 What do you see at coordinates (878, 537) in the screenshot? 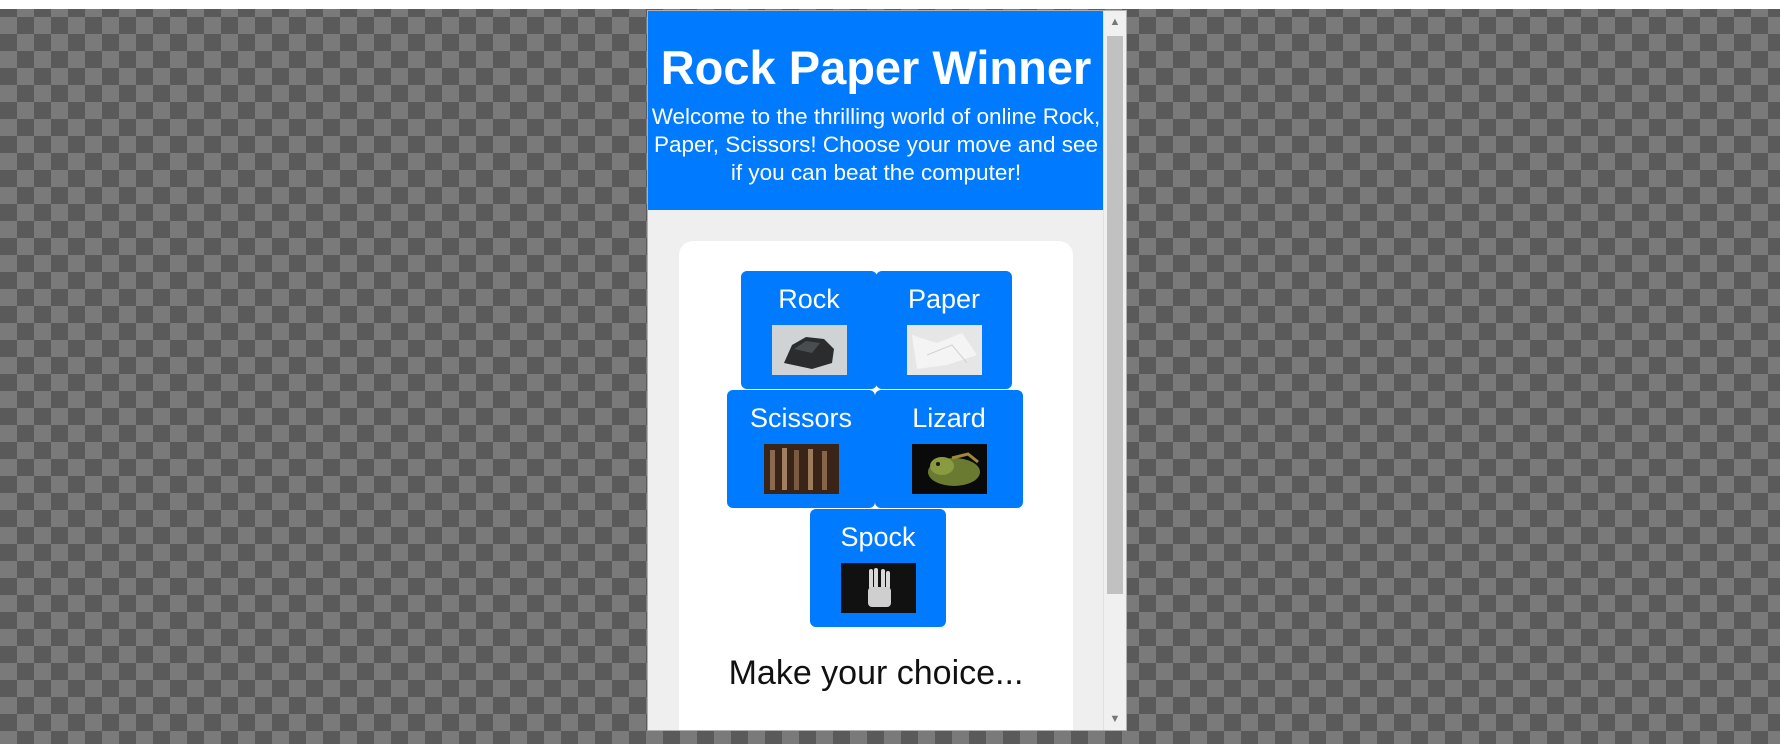
I see `spock-label: Spock` at bounding box center [878, 537].